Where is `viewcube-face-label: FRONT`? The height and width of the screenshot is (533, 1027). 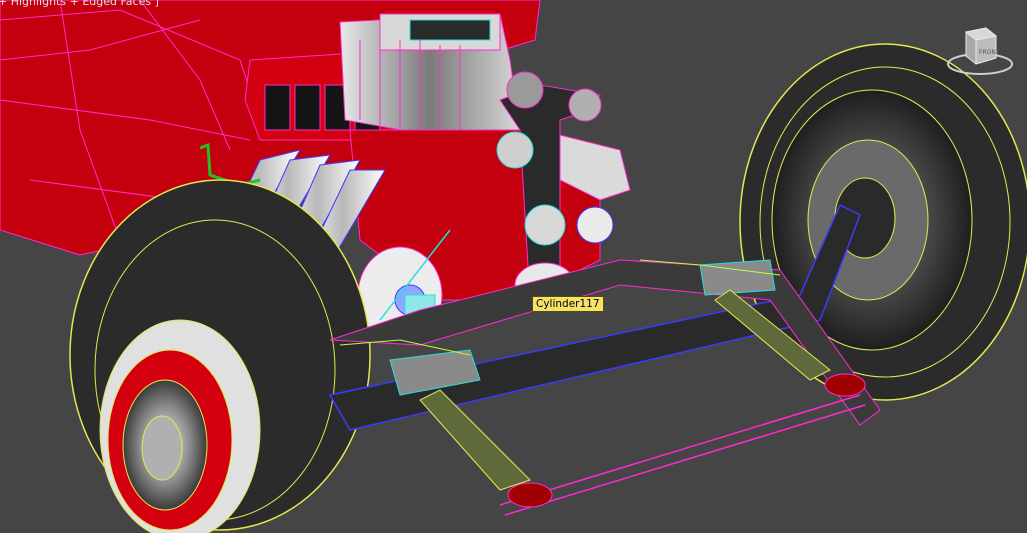 viewcube-face-label: FRONT is located at coordinates (989, 52).